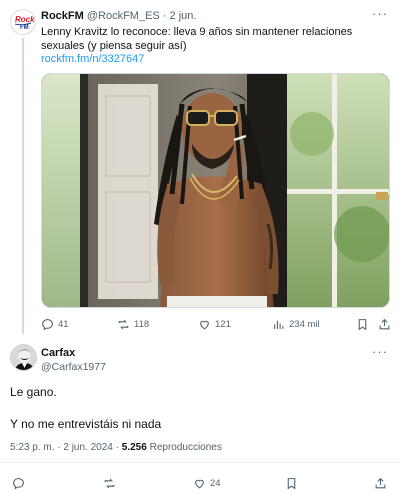 This screenshot has width=400, height=494. I want to click on retweet-count: 118, so click(142, 324).